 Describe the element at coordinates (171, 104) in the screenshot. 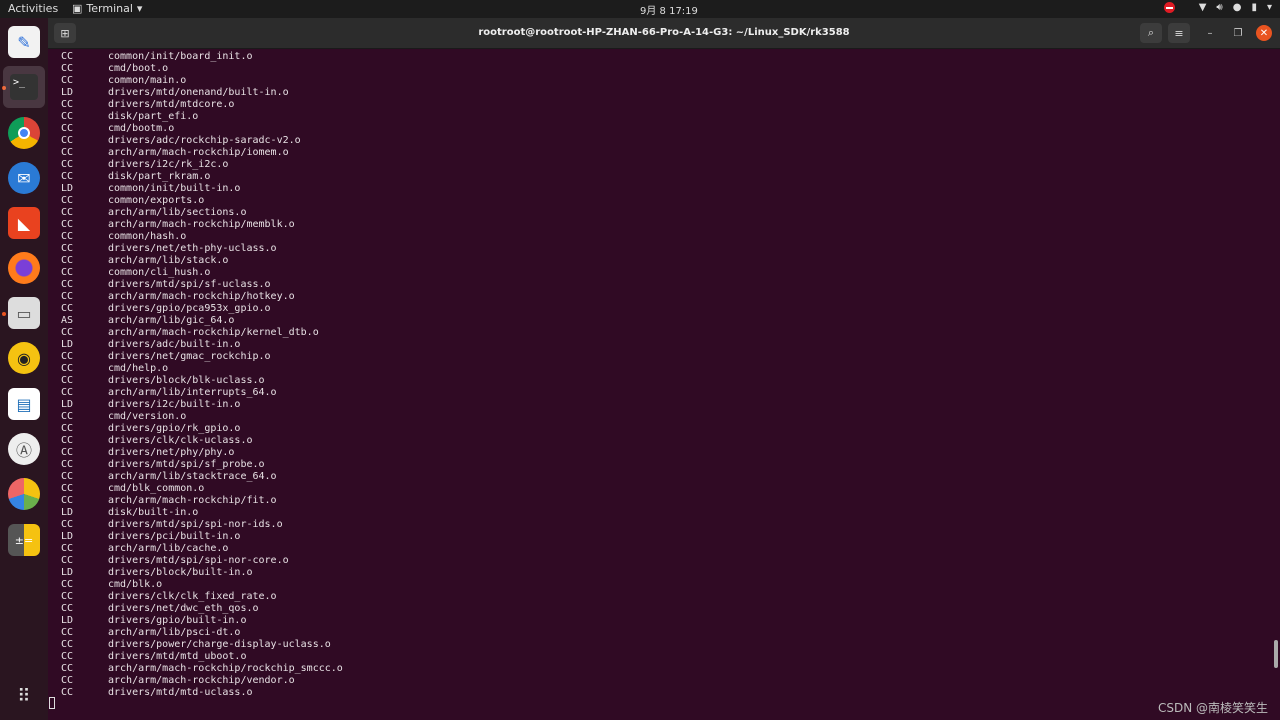

I see `object-path: drivers/mtd/mtdcore.o` at that location.